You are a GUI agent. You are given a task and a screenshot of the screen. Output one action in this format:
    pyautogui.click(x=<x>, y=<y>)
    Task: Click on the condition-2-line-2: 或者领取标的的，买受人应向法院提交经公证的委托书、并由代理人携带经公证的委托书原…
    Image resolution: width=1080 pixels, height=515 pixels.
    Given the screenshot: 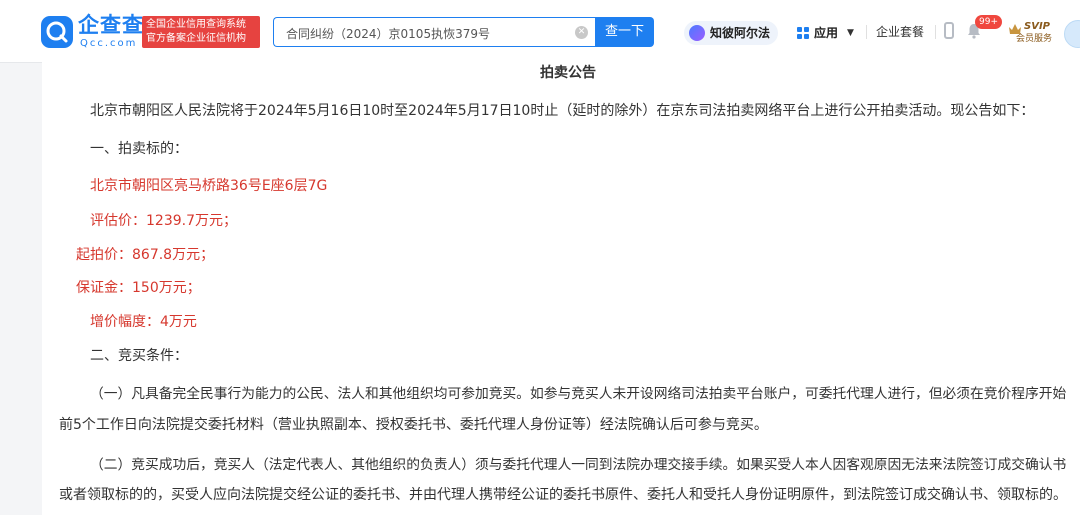 What is the action you would take?
    pyautogui.click(x=563, y=495)
    